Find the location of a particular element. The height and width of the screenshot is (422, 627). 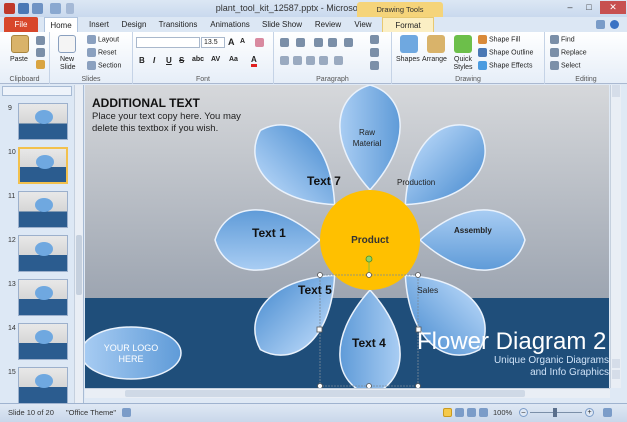

label-text-4: Text 4 is located at coordinates (369, 343).